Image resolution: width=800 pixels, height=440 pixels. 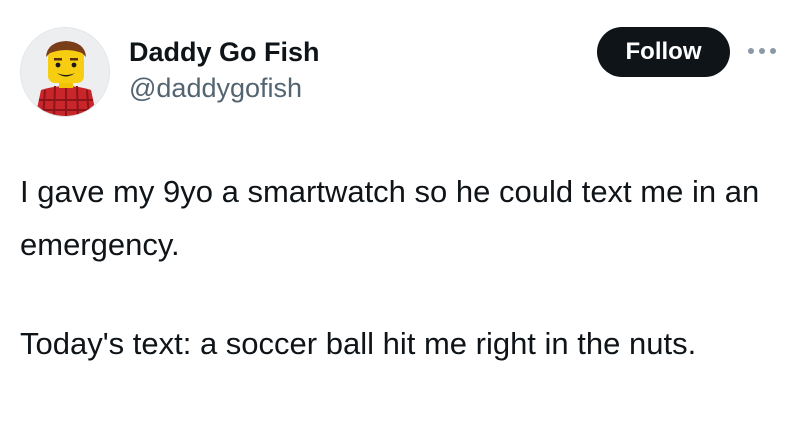 I want to click on author-display-name: Daddy Go Fish, so click(x=224, y=52).